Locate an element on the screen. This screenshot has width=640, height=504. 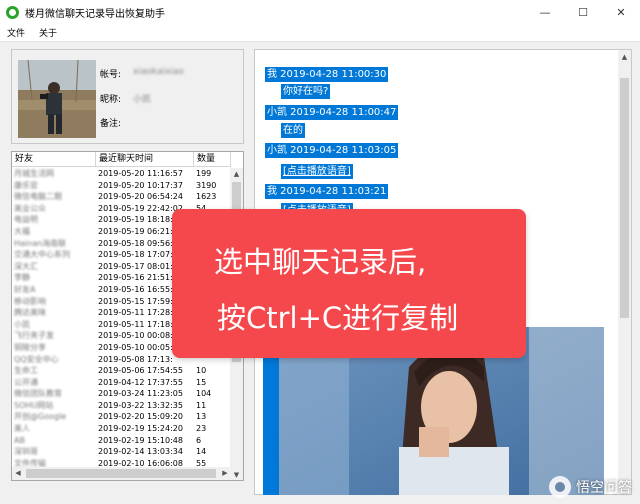
last-chat-time-cell: 2019-02-19 15:24:20 is located at coordinates (140, 429).